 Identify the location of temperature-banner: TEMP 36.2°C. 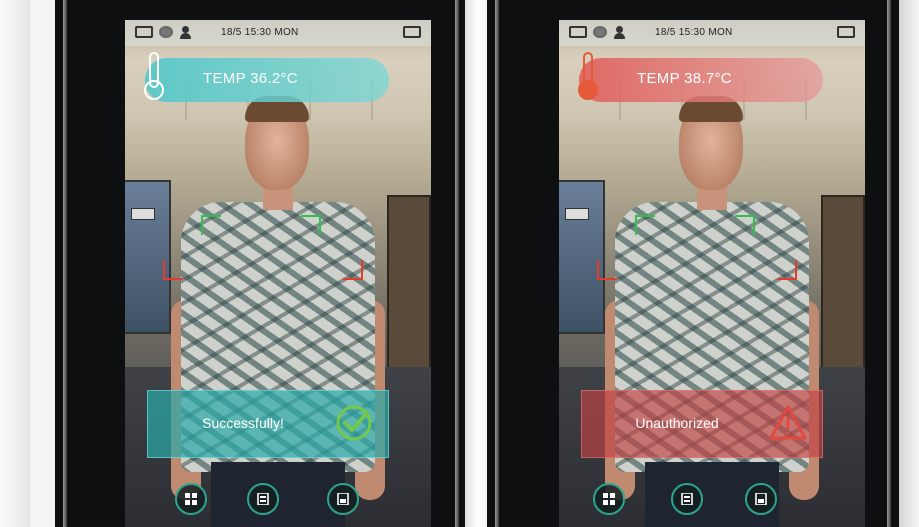
(266, 77).